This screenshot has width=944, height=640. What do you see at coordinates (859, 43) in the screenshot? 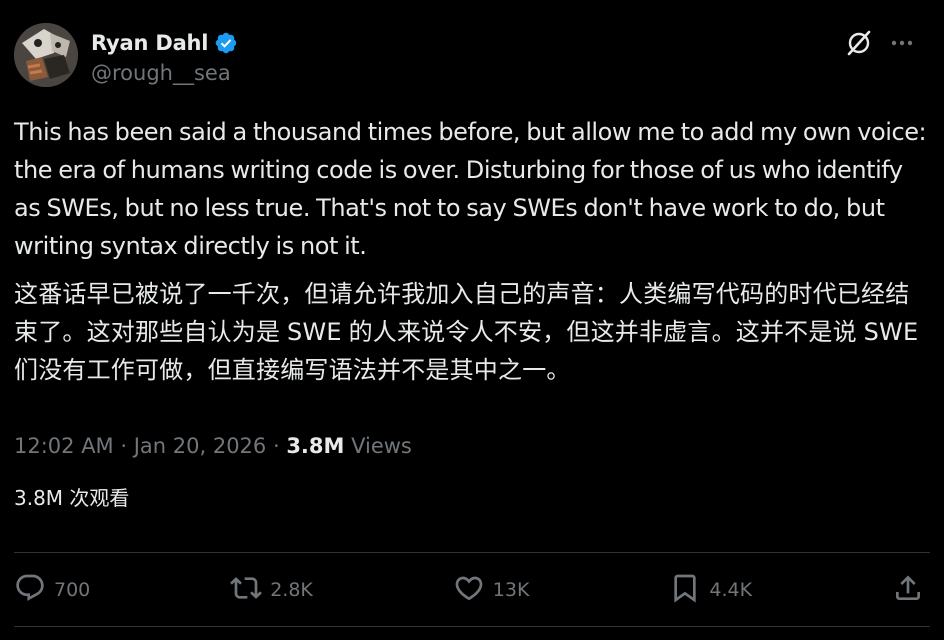
I see `grok-icon` at bounding box center [859, 43].